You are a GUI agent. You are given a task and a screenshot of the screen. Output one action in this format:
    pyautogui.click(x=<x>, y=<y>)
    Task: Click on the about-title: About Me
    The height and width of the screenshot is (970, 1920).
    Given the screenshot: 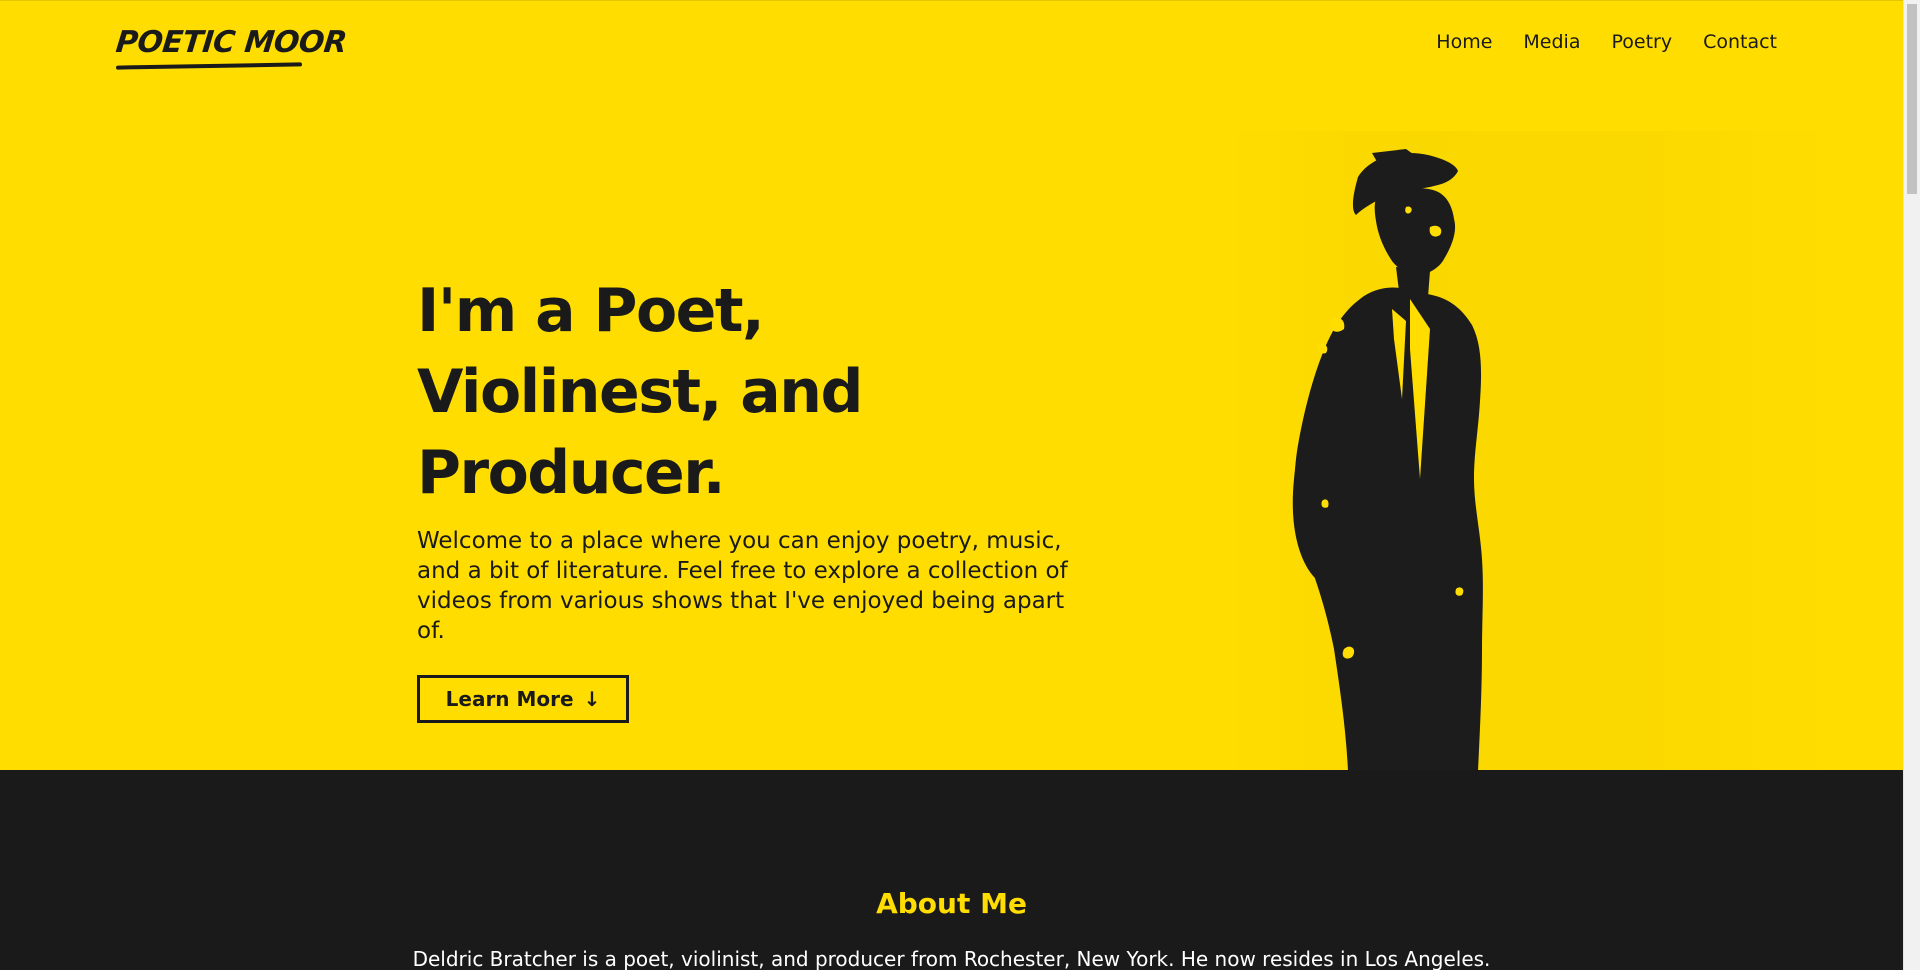 What is the action you would take?
    pyautogui.click(x=951, y=903)
    